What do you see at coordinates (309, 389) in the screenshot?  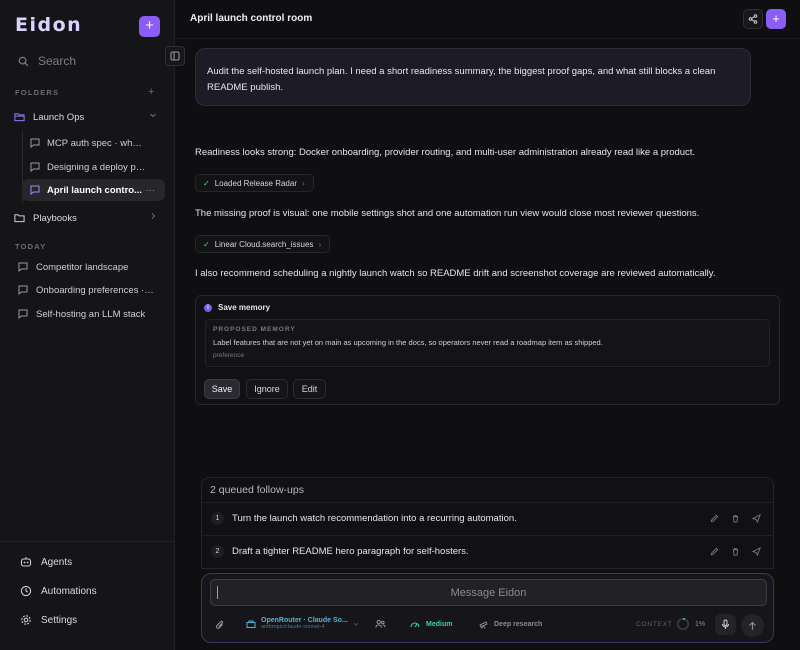 I see `edit-memory-button: Edit` at bounding box center [309, 389].